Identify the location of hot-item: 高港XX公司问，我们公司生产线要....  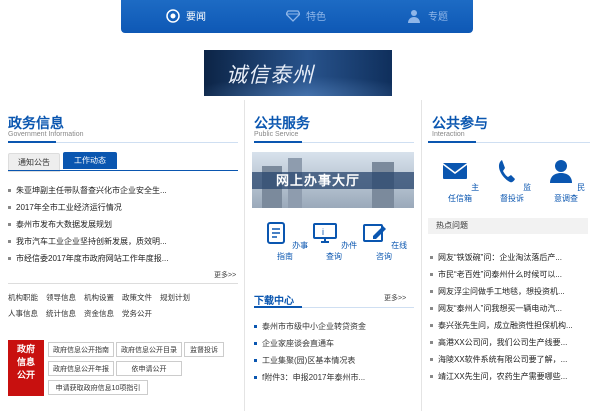
(509, 342).